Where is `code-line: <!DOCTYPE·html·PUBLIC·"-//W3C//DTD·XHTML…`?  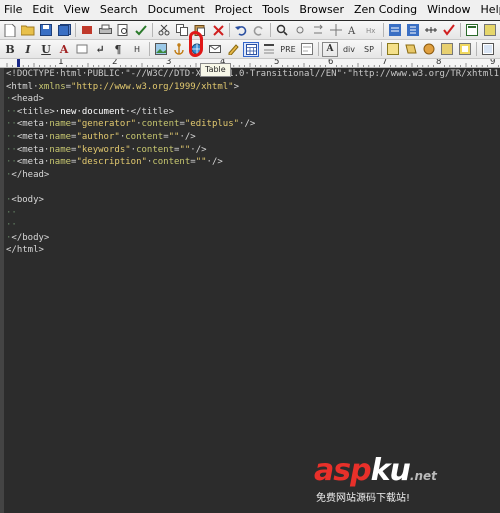
code-line: <!DOCTYPE·html·PUBLIC·"-//W3C//DTD·XHTML… is located at coordinates (252, 74).